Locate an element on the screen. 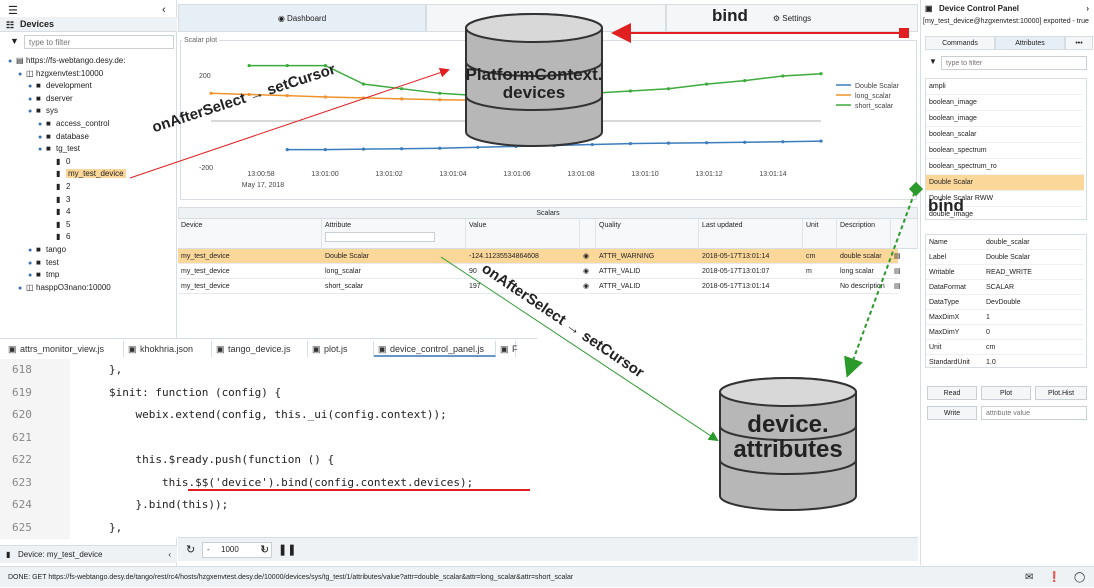 The image size is (1094, 588). db-device-label: device. attributes is located at coordinates (788, 437).